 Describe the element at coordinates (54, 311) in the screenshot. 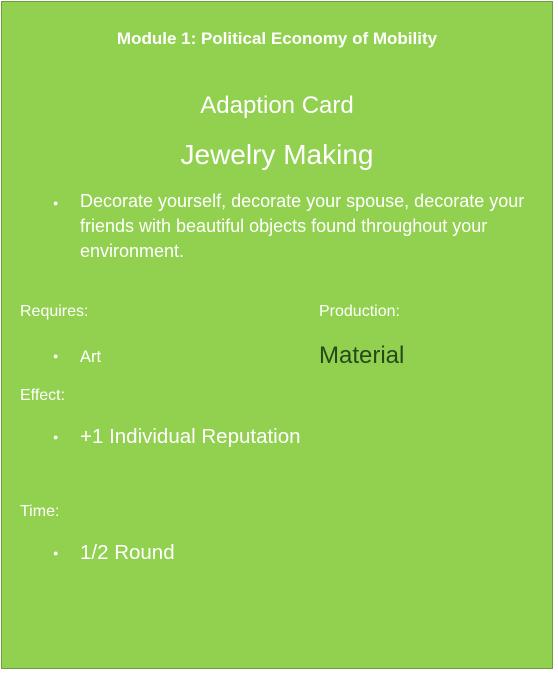

I see `requires-label: Requires:` at that location.